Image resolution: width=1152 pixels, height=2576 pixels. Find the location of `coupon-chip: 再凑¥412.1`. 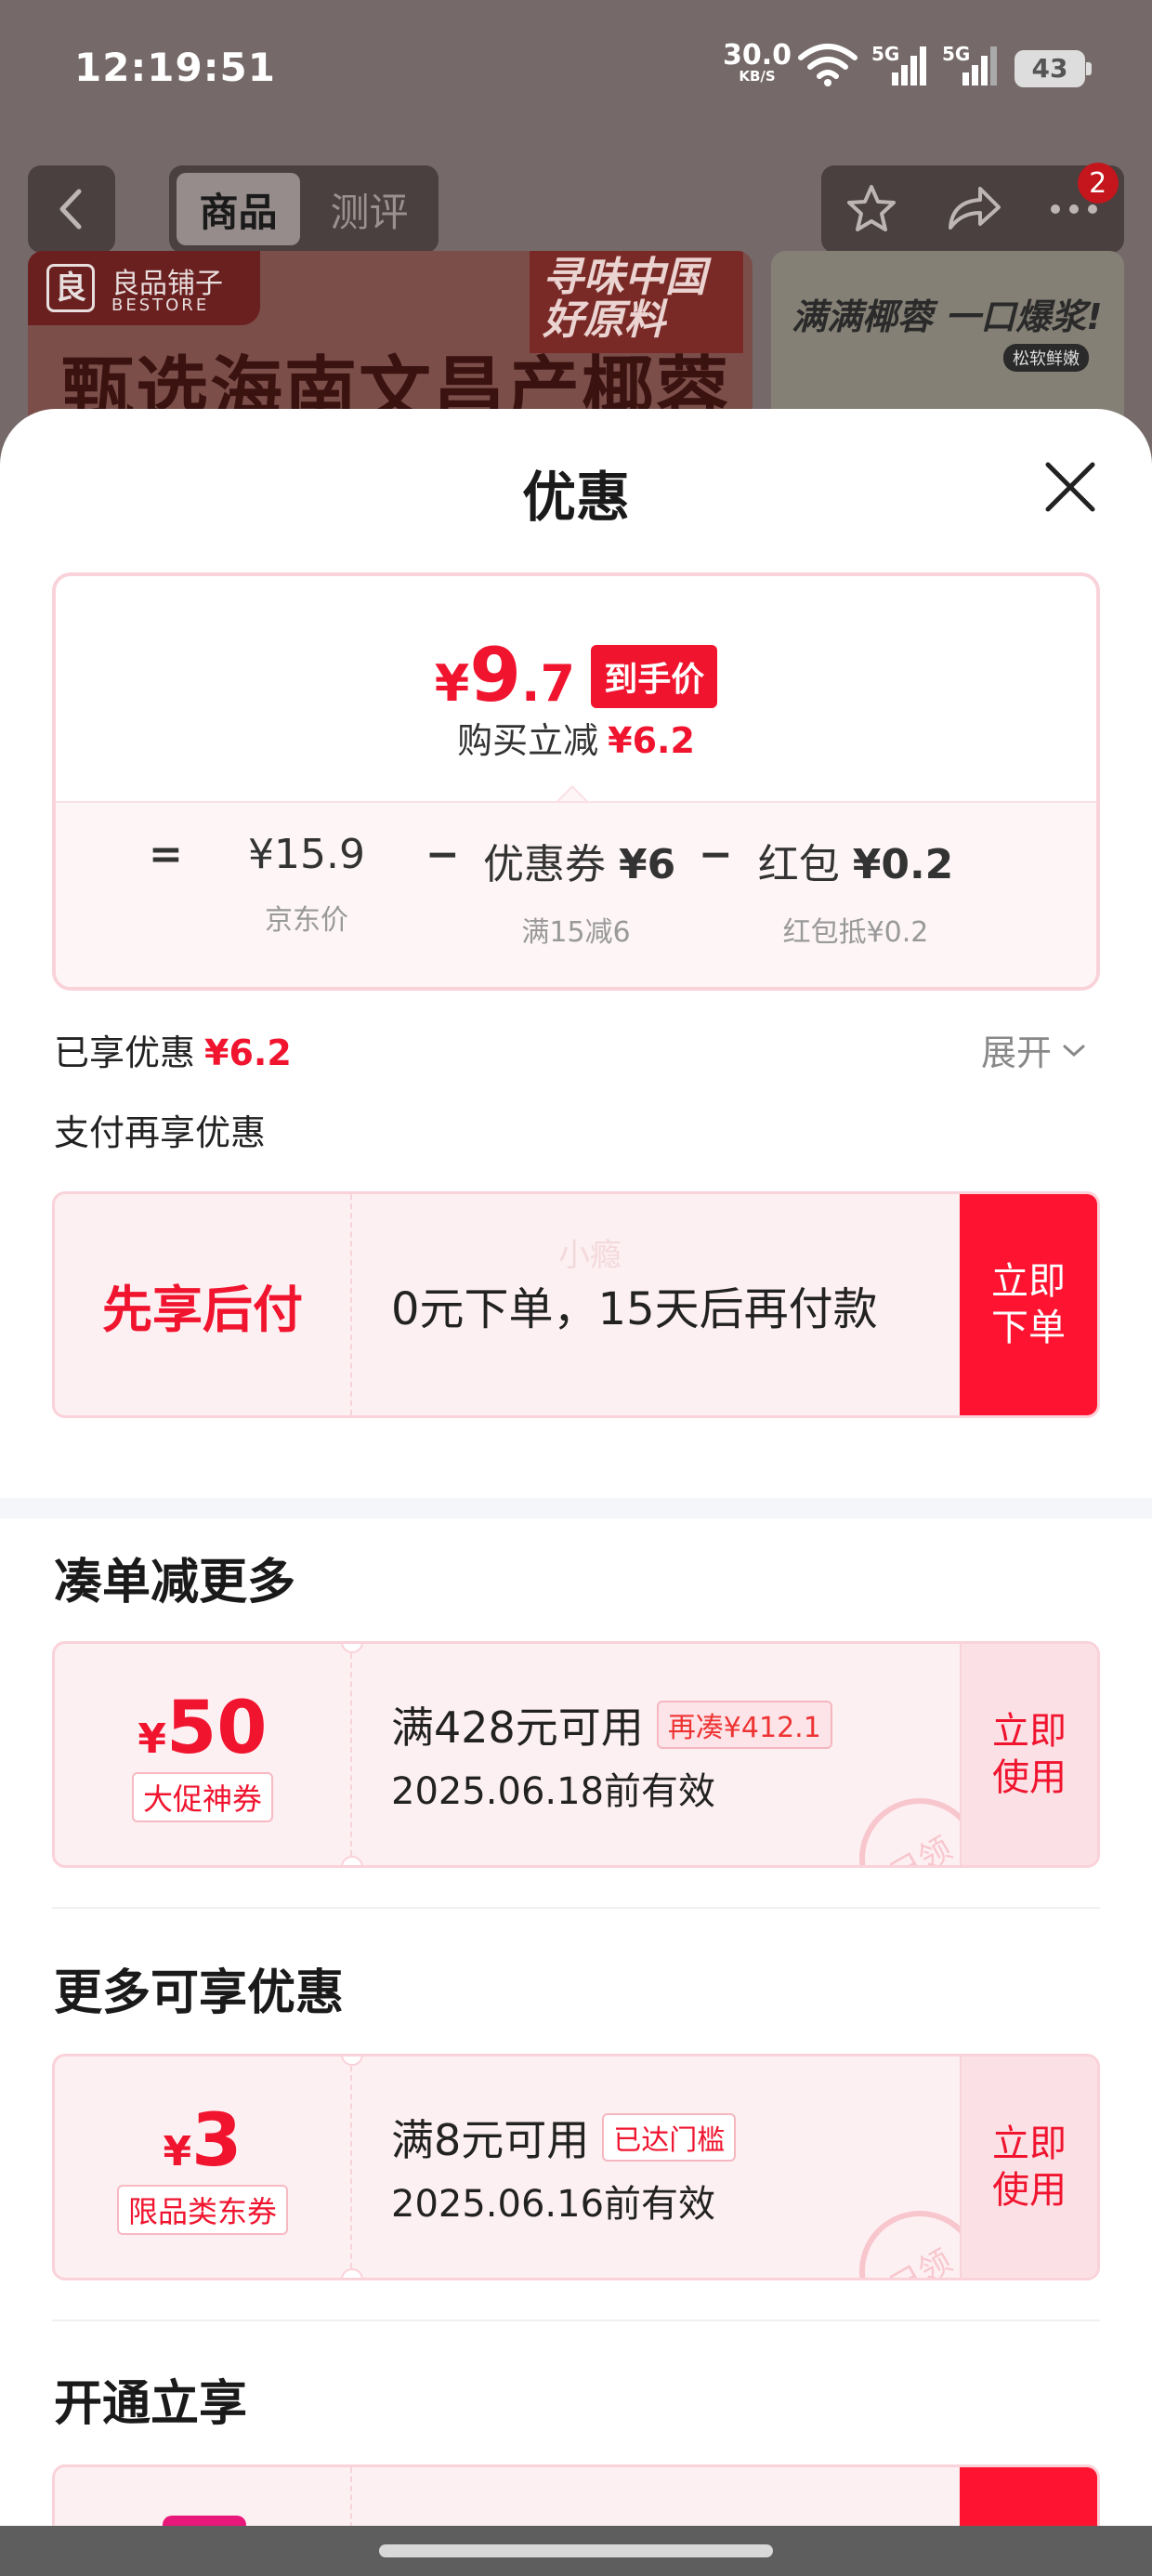

coupon-chip: 再凑¥412.1 is located at coordinates (744, 1725).